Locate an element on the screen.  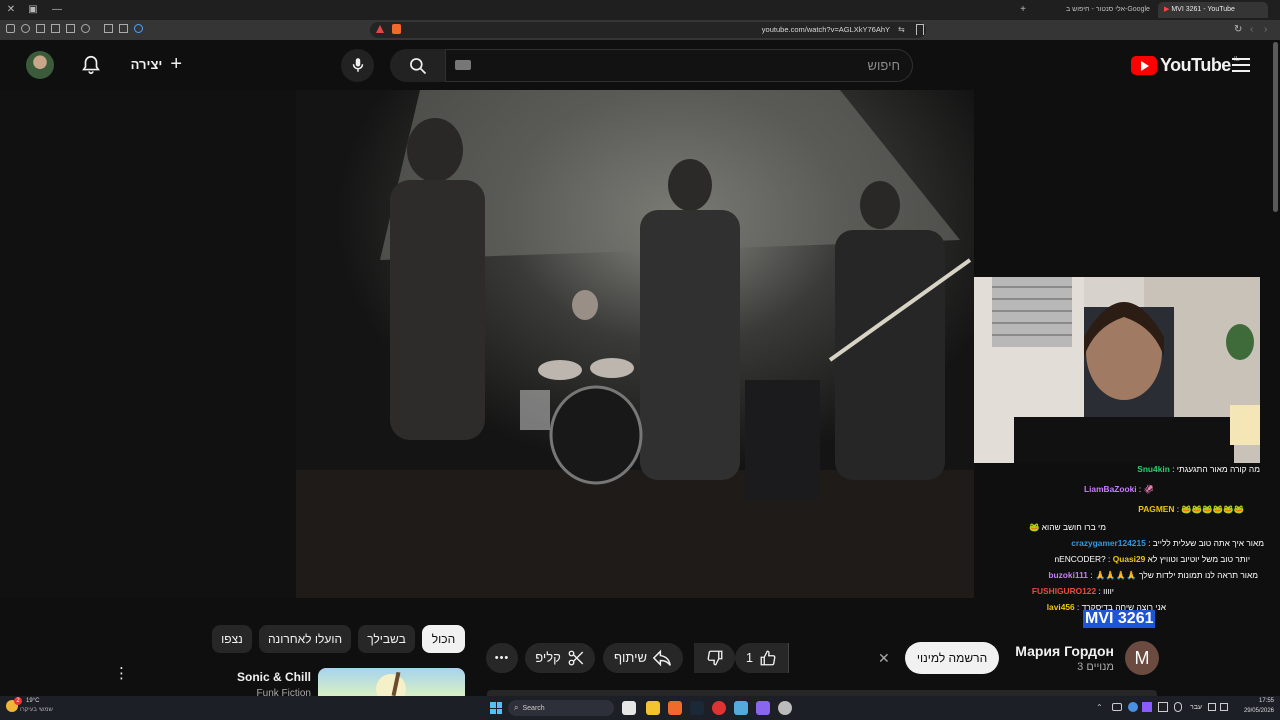
clip-button: קליפ is located at coordinates (560, 658).